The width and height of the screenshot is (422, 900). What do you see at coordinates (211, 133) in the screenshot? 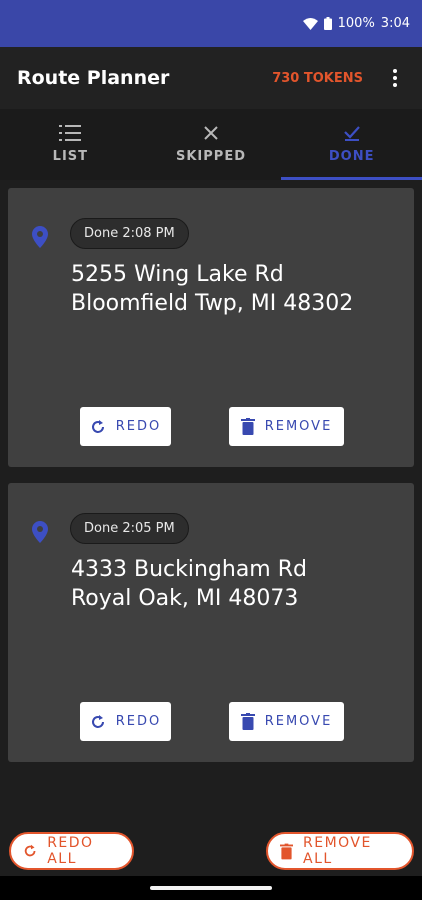
I see `close-icon` at bounding box center [211, 133].